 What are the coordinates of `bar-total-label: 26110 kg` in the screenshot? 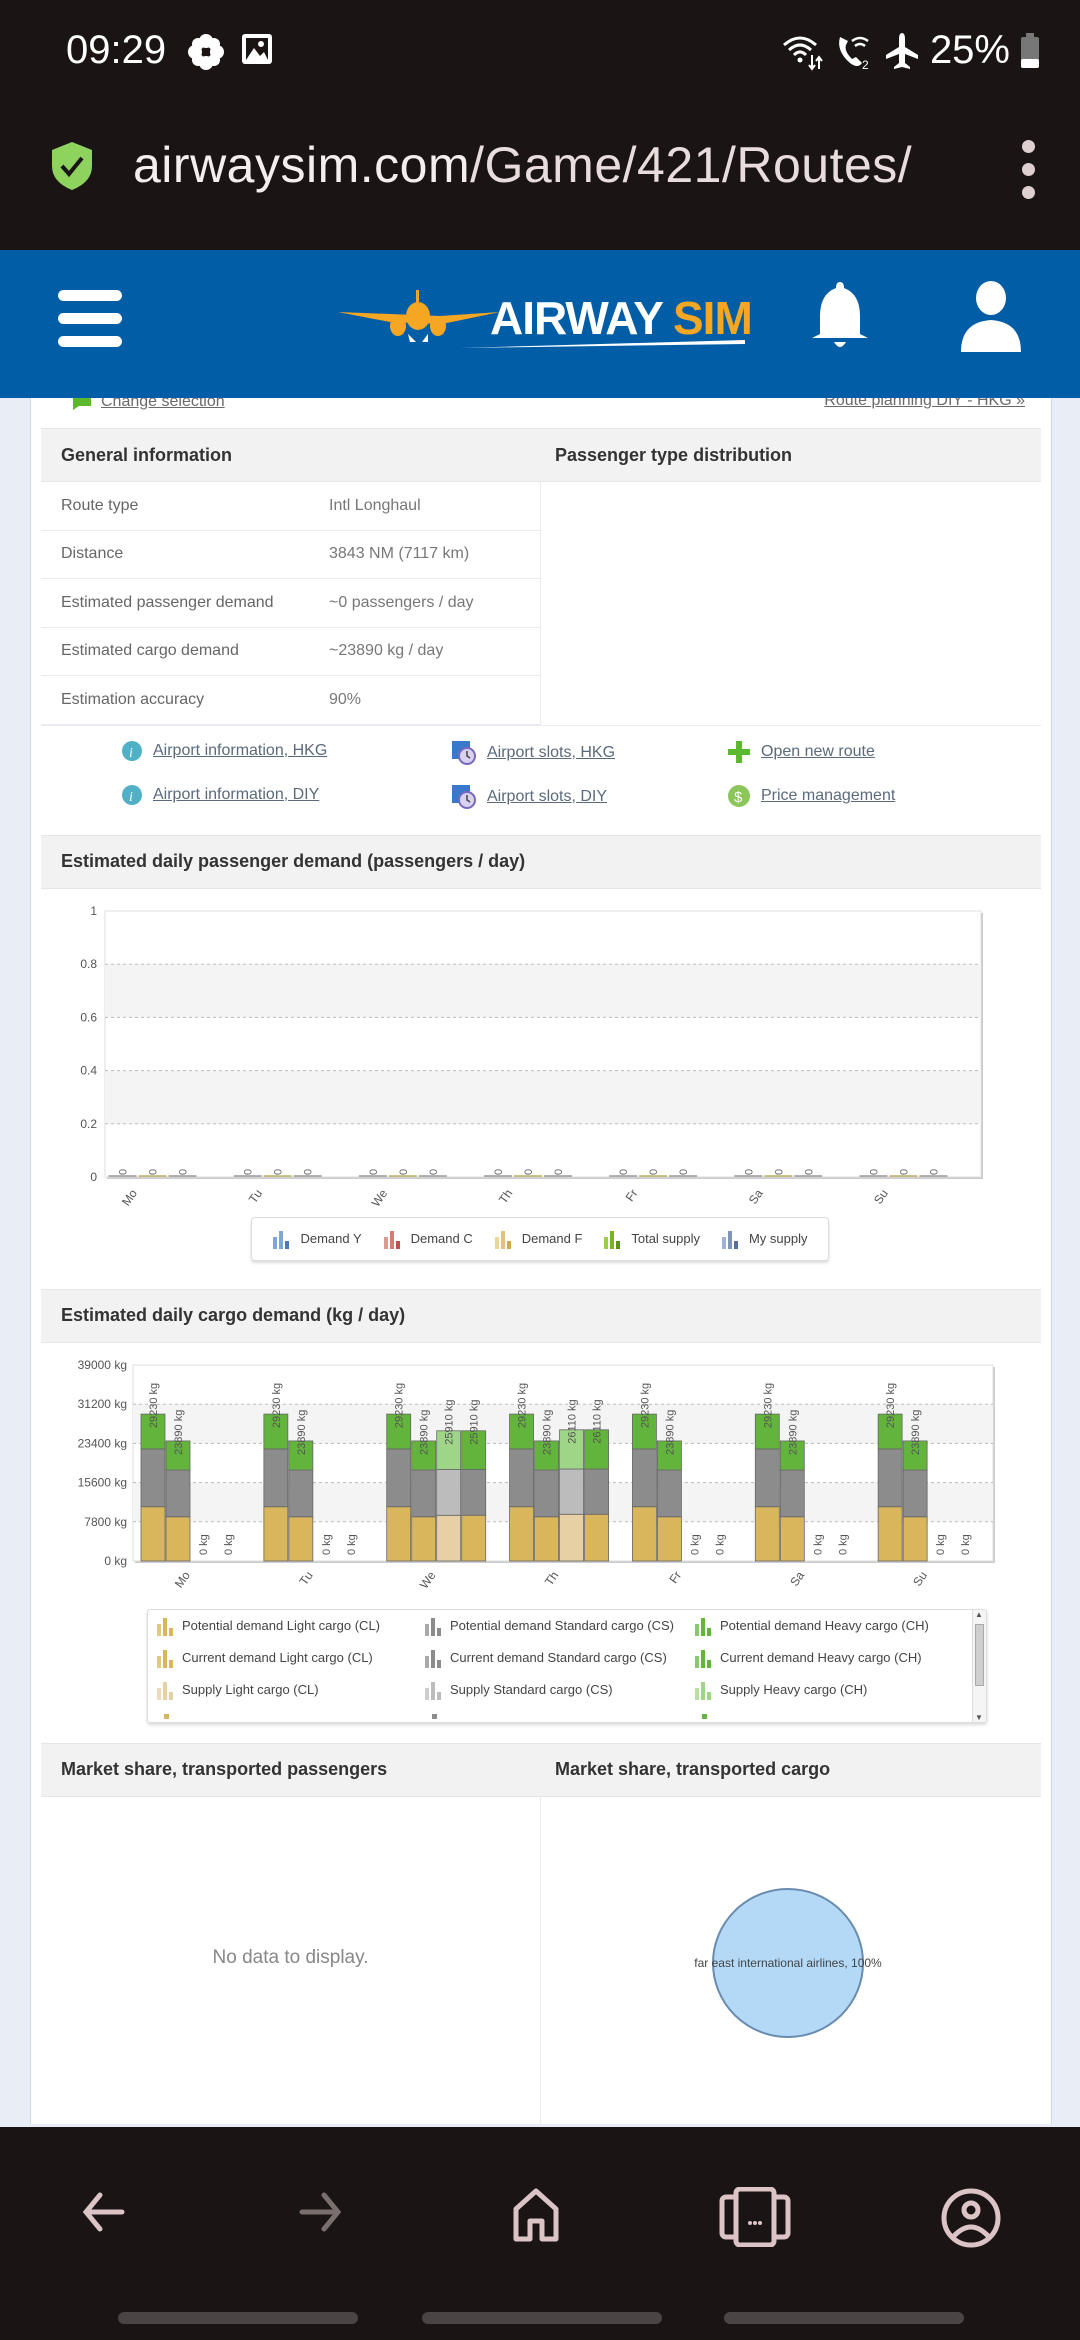 It's located at (598, 1421).